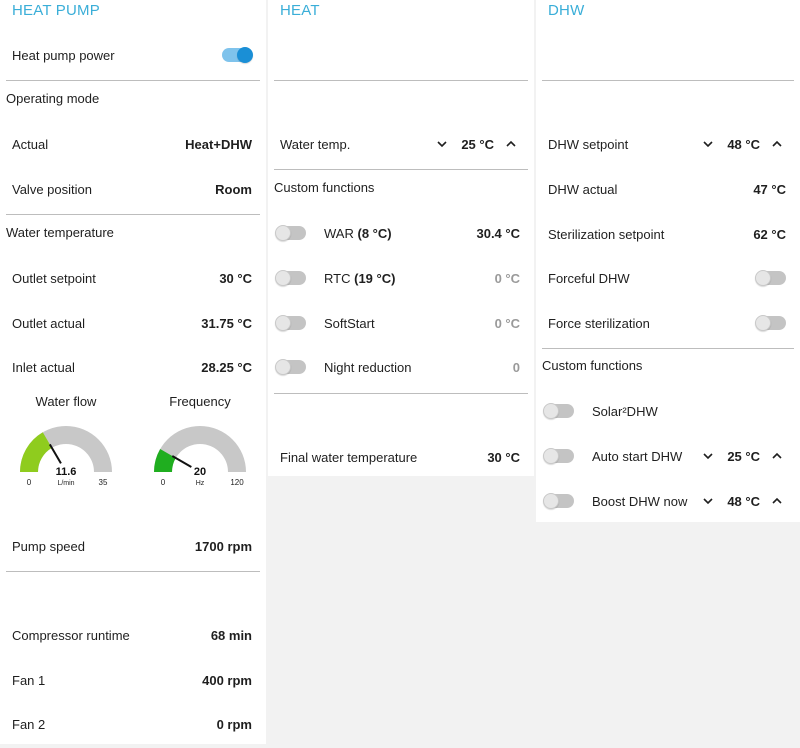 This screenshot has width=800, height=748. Describe the element at coordinates (588, 144) in the screenshot. I see `dhw-setpoint-label: DHW setpoint` at that location.